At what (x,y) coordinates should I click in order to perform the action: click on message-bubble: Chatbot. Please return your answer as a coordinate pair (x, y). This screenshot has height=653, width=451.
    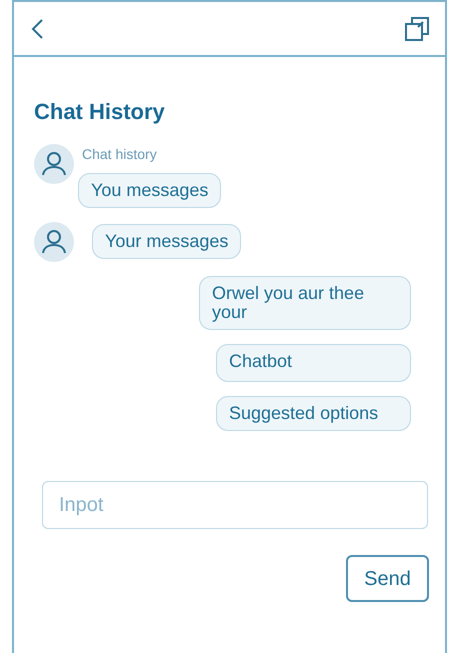
    Looking at the image, I should click on (313, 363).